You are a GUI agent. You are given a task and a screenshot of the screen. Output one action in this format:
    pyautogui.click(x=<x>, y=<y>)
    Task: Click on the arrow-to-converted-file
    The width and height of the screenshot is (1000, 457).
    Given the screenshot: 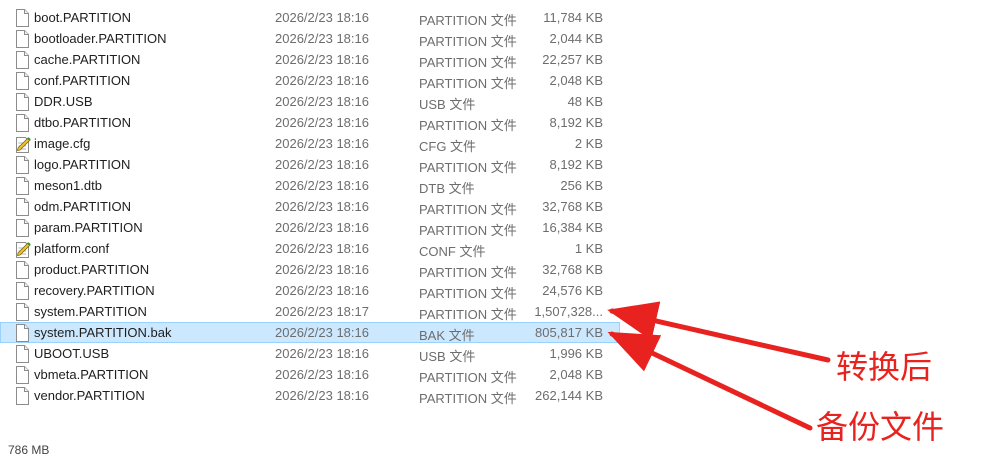 What is the action you would take?
    pyautogui.click(x=719, y=332)
    